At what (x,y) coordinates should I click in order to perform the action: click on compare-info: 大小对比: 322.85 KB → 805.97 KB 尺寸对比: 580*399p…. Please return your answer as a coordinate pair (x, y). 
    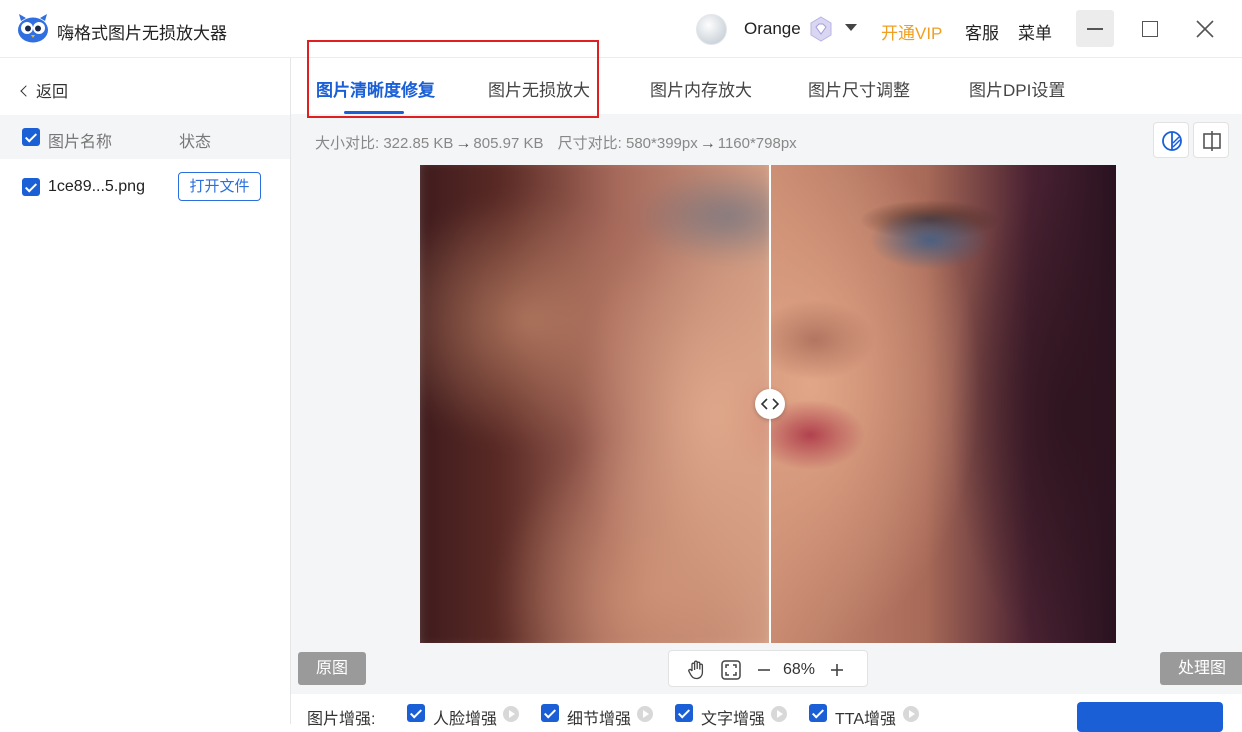
    Looking at the image, I should click on (556, 142).